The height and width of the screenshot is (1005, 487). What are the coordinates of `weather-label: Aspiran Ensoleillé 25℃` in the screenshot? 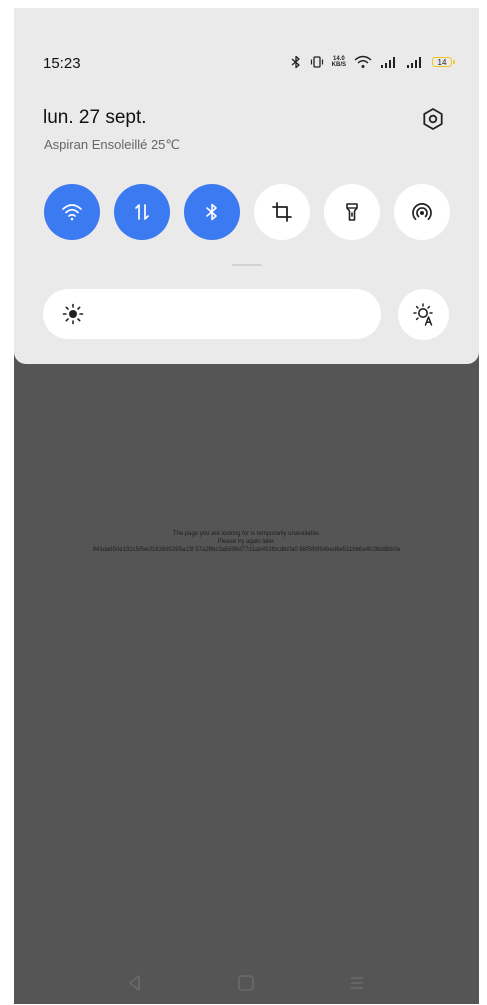 It's located at (112, 145).